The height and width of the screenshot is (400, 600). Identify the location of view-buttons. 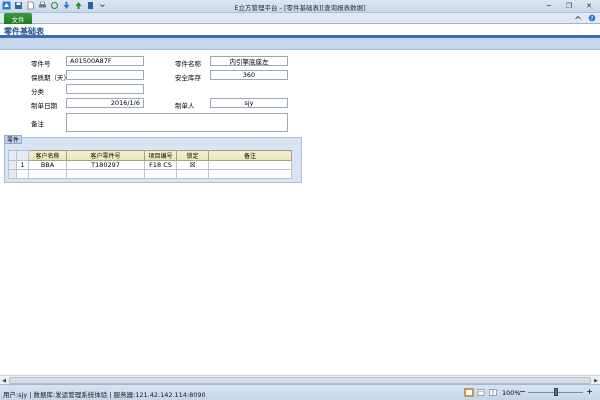
(481, 392).